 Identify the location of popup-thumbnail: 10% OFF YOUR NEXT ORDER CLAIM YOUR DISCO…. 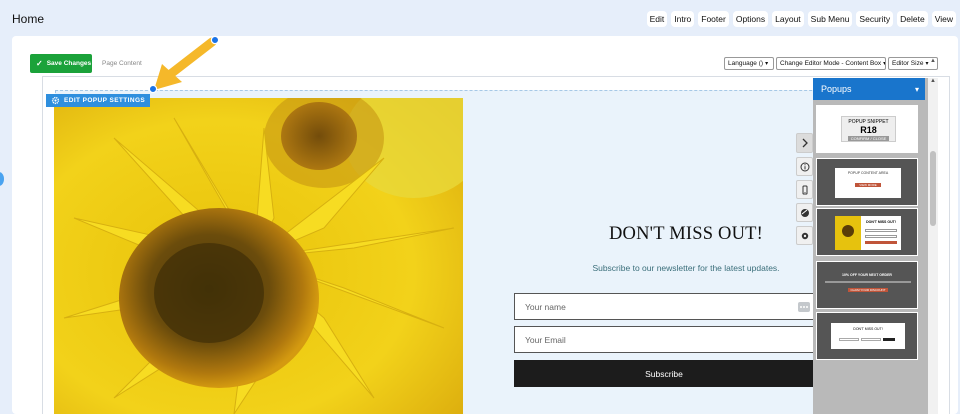
(867, 285).